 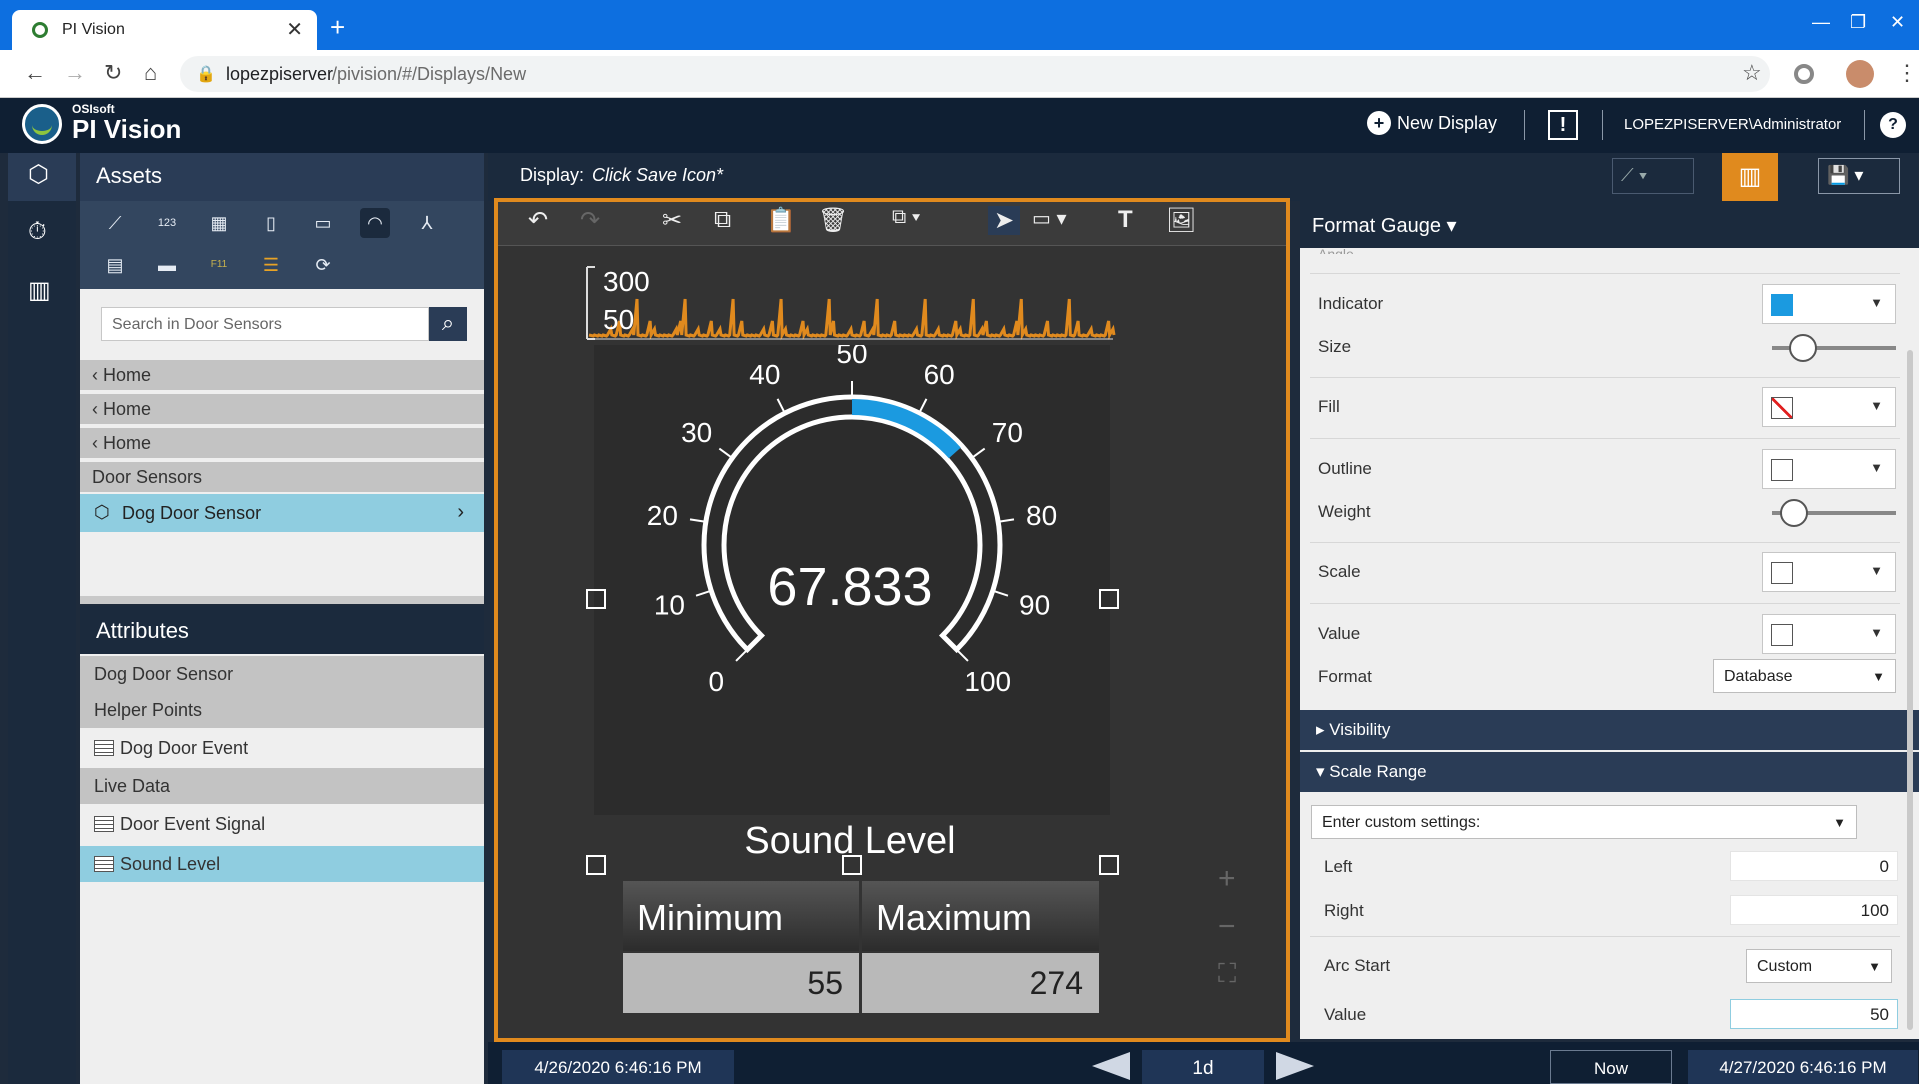 What do you see at coordinates (265, 324) in the screenshot?
I see `asset-search-input: Search in Door Sensors` at bounding box center [265, 324].